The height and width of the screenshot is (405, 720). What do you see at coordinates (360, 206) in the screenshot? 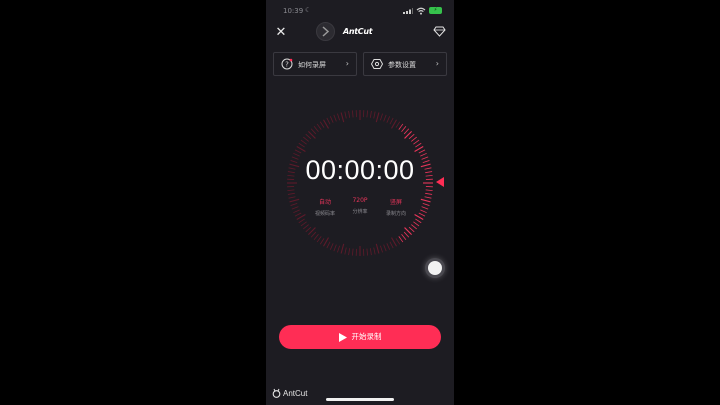
I see `resolution-setting: 720P 分辨率` at bounding box center [360, 206].